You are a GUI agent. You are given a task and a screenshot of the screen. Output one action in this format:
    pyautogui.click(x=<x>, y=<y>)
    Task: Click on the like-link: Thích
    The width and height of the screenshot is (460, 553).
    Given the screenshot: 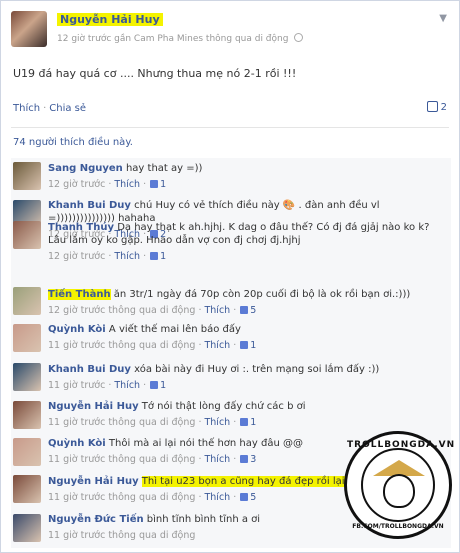 What is the action you would take?
    pyautogui.click(x=26, y=108)
    